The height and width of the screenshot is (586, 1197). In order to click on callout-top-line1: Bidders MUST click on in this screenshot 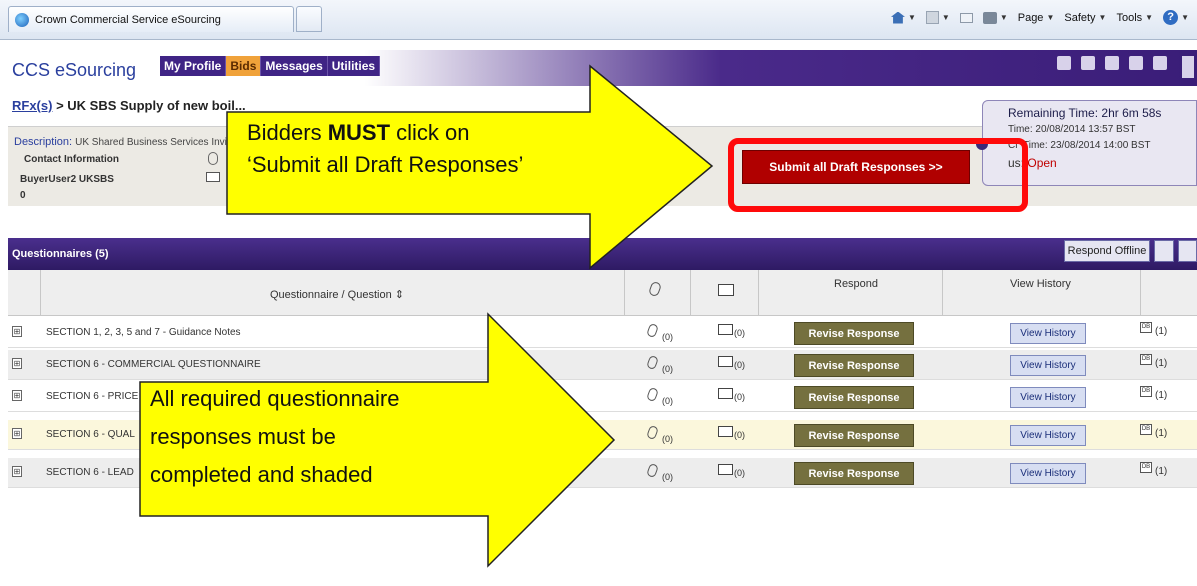, I will do `click(358, 133)`.